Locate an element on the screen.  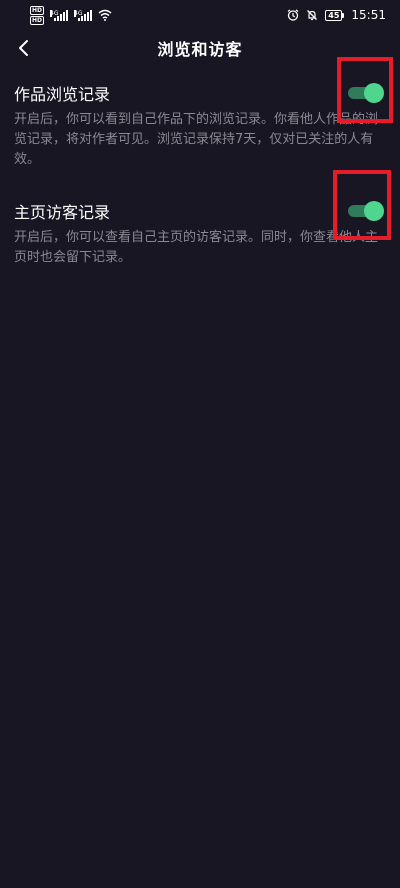
sim2-network-label: 4G is located at coordinates (78, 13).